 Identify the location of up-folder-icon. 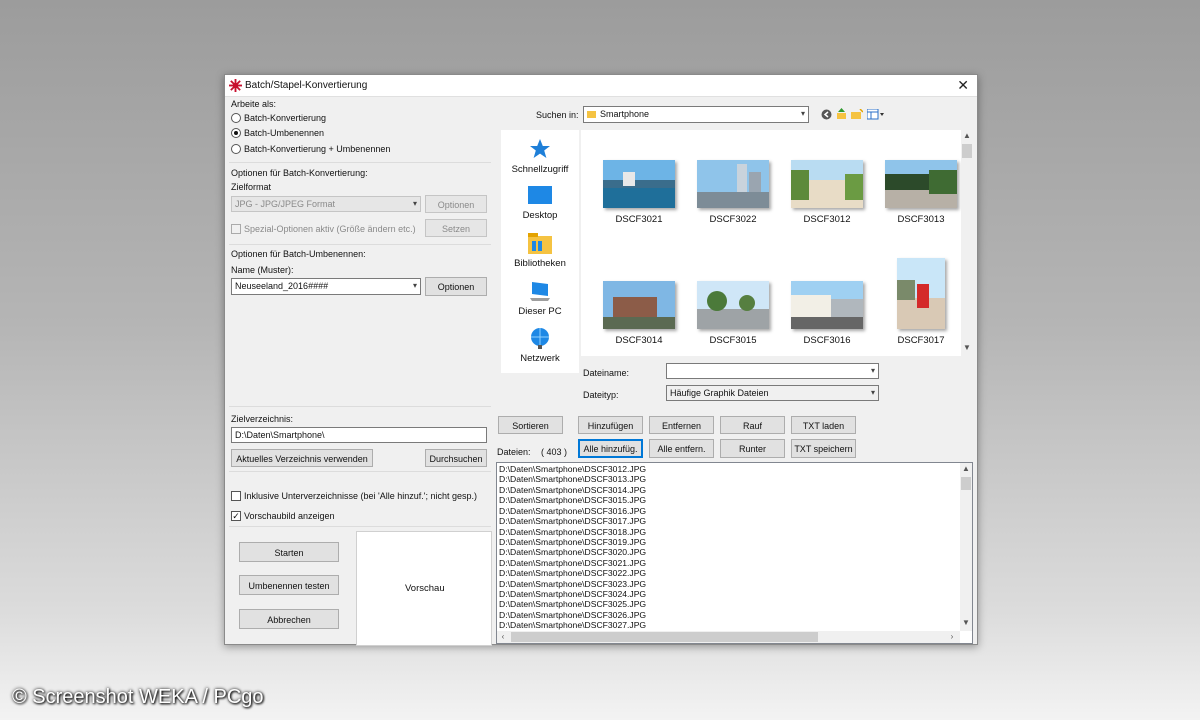
(841, 114).